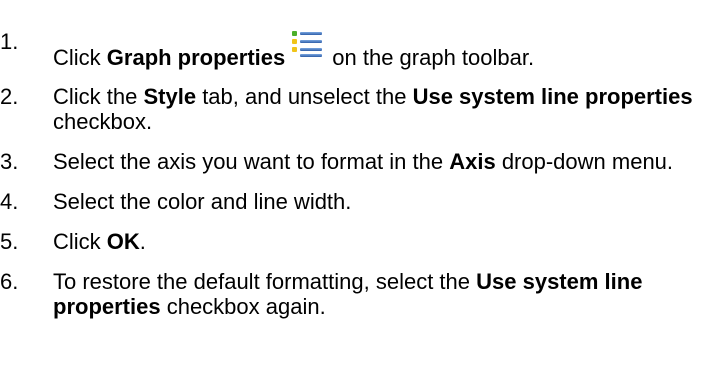  What do you see at coordinates (9, 241) in the screenshot?
I see `step-number: 5.` at bounding box center [9, 241].